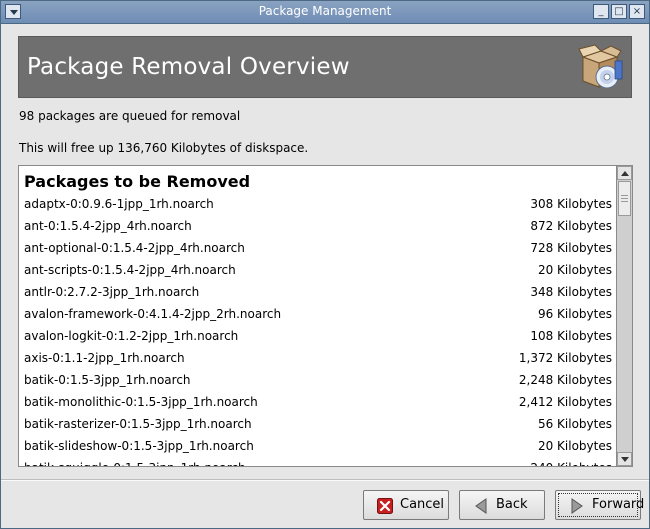 The width and height of the screenshot is (650, 529). Describe the element at coordinates (571, 336) in the screenshot. I see `package-size: 108 Kilobytes` at that location.